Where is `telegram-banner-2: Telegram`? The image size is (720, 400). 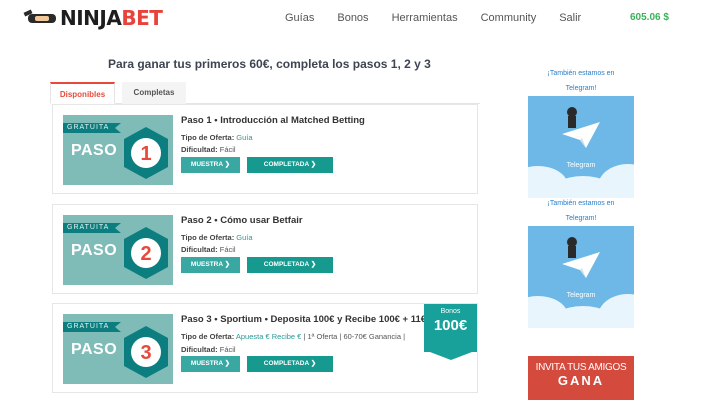
telegram-banner-2: Telegram is located at coordinates (581, 277).